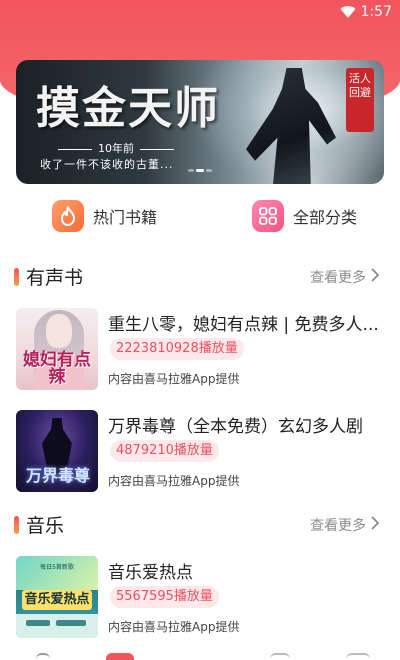 The width and height of the screenshot is (400, 660). What do you see at coordinates (68, 216) in the screenshot?
I see `fire-icon` at bounding box center [68, 216].